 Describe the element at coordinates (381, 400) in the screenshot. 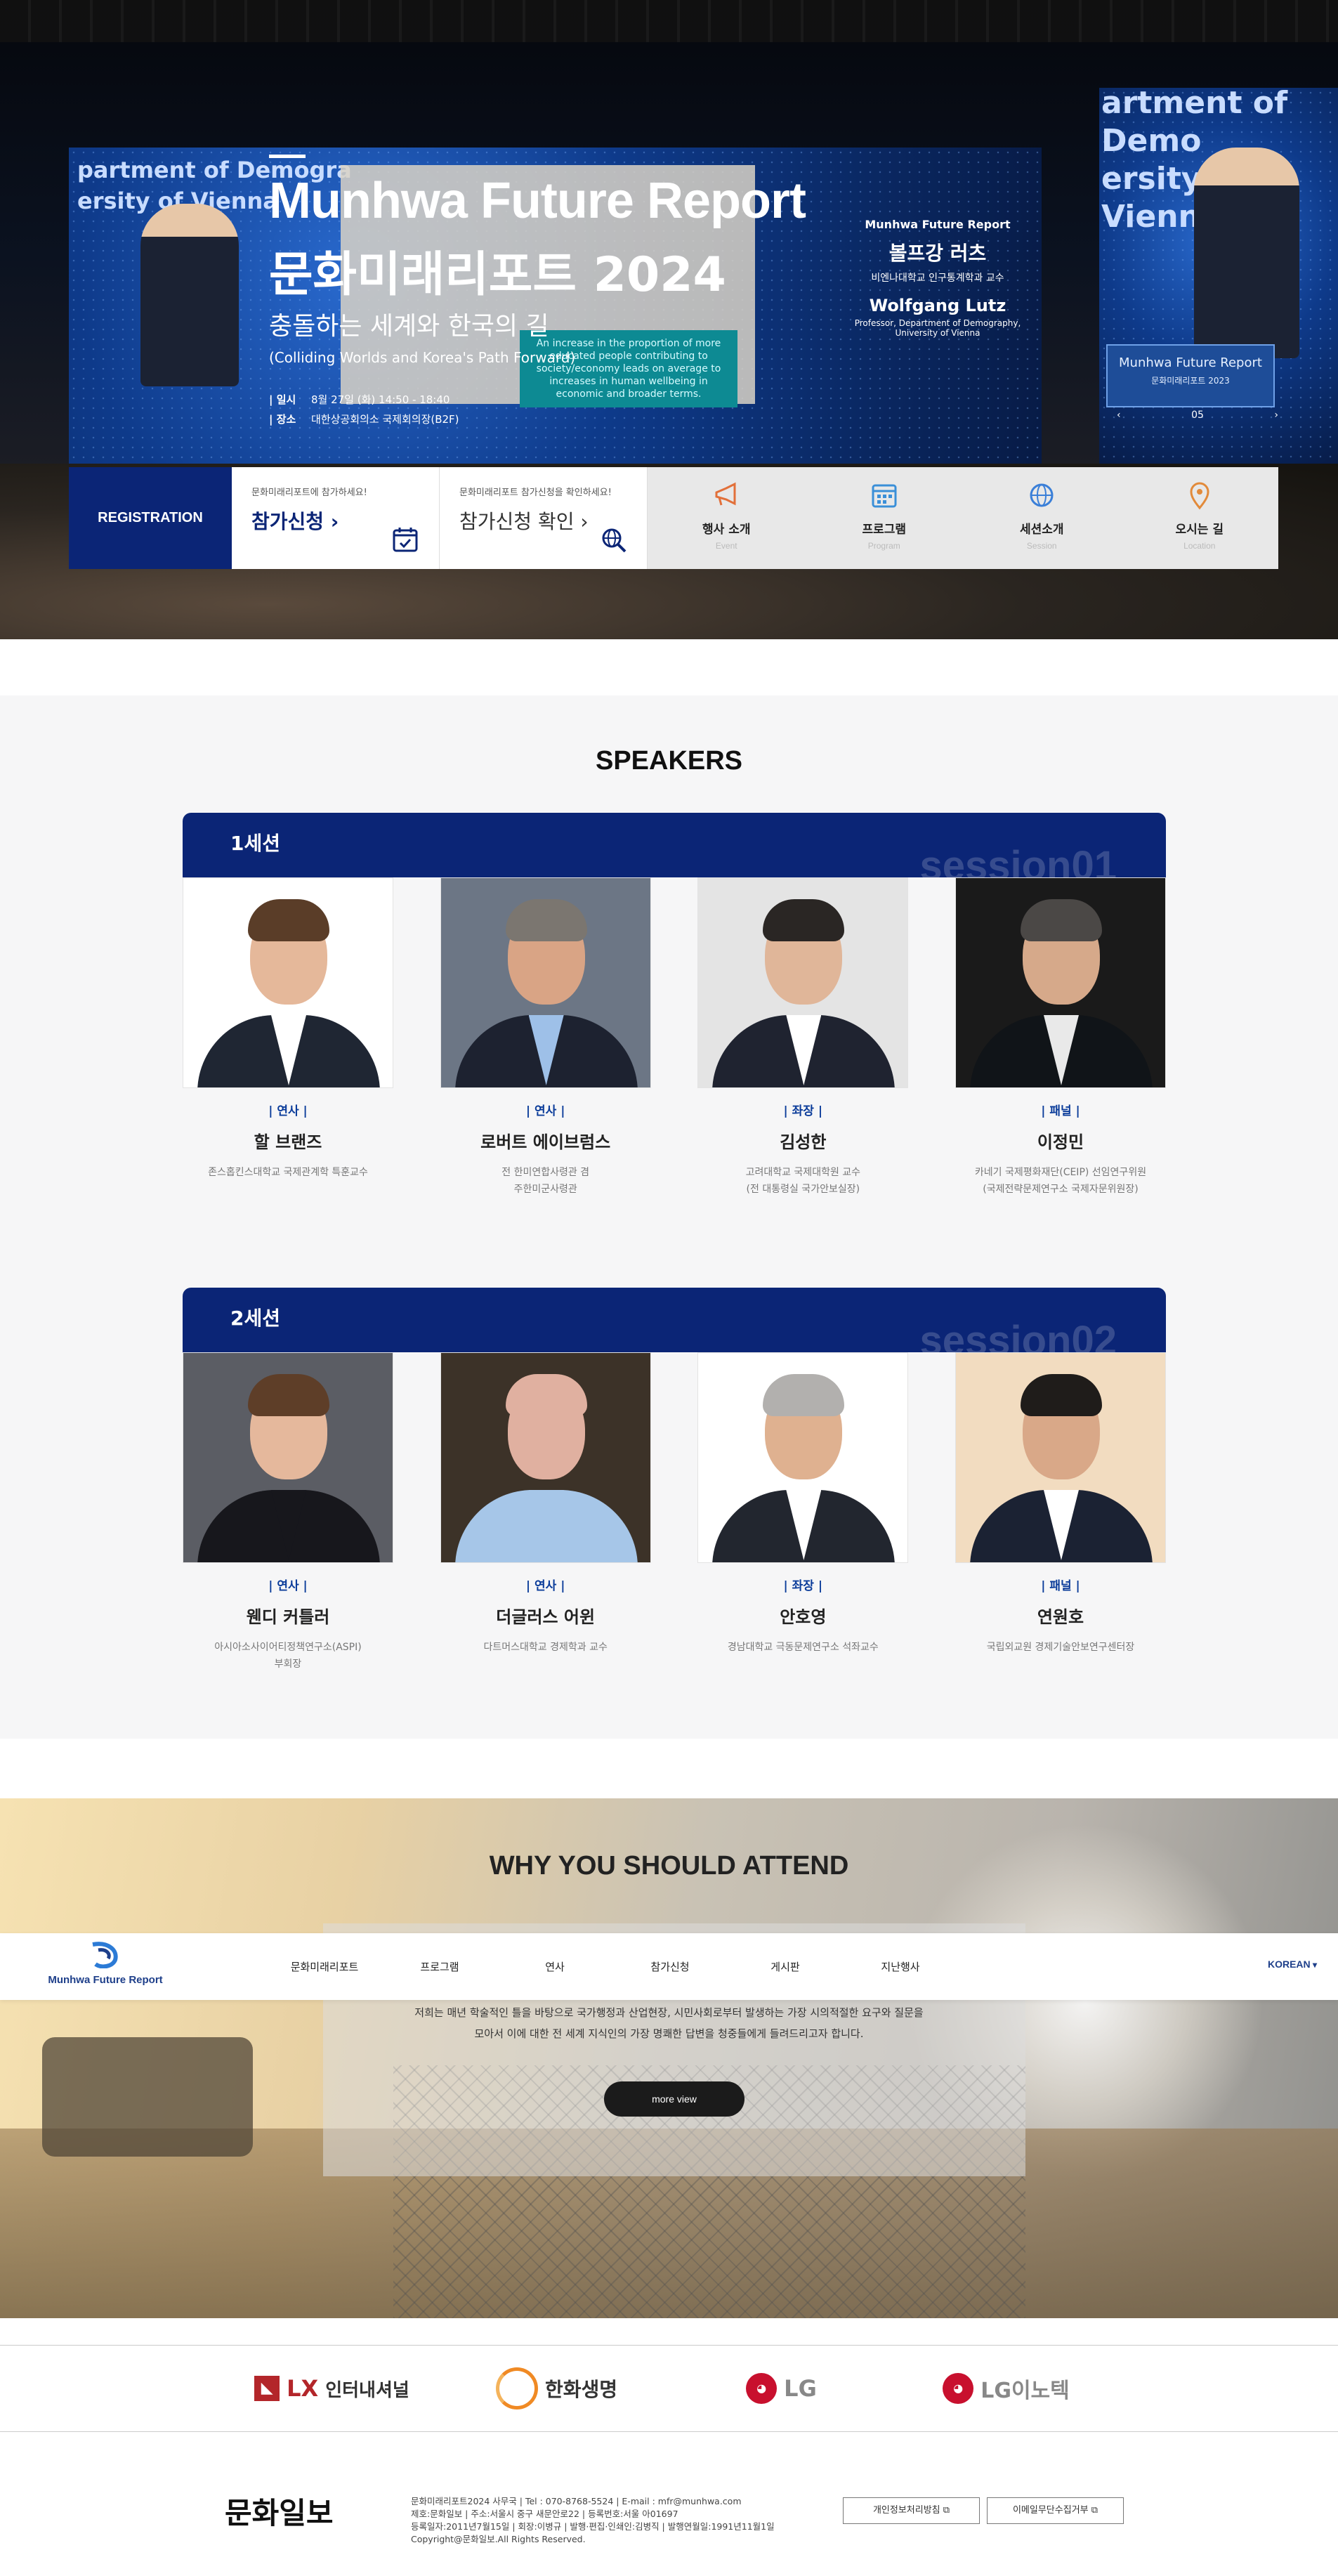

I see `date-value: 8월 27일 (화) 14:50 - 18:40` at that location.